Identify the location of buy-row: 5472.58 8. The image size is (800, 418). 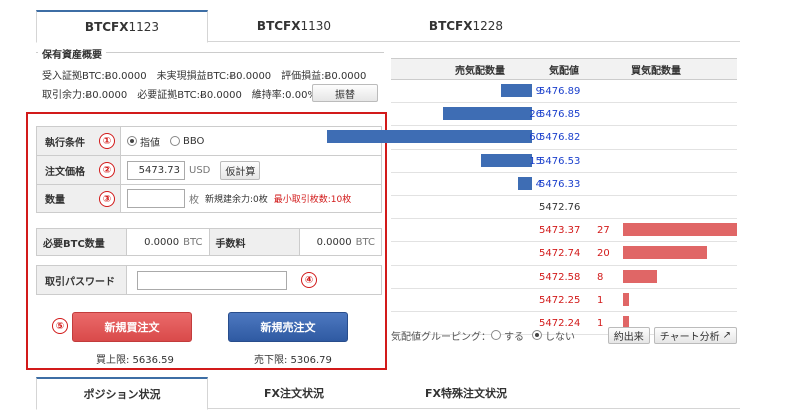
(564, 277).